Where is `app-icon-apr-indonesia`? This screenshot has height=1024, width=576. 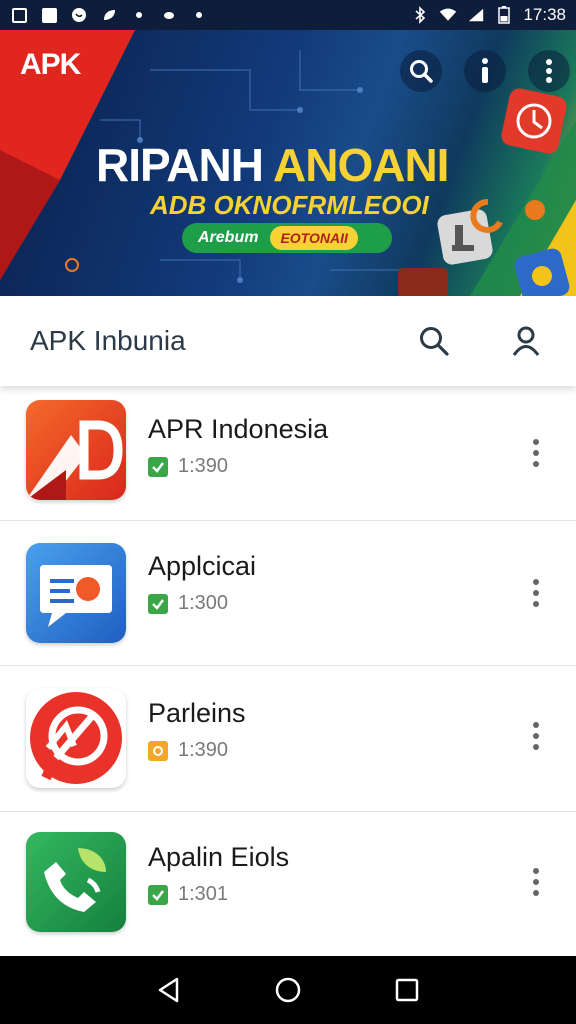
app-icon-apr-indonesia is located at coordinates (76, 450).